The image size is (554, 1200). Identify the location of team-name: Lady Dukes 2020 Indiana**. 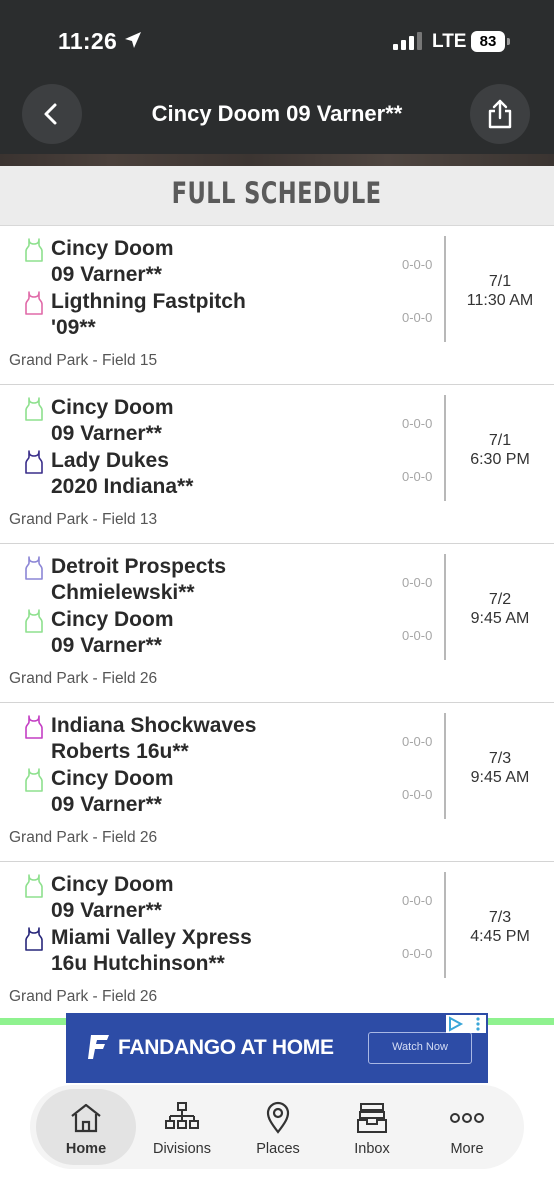
(216, 474).